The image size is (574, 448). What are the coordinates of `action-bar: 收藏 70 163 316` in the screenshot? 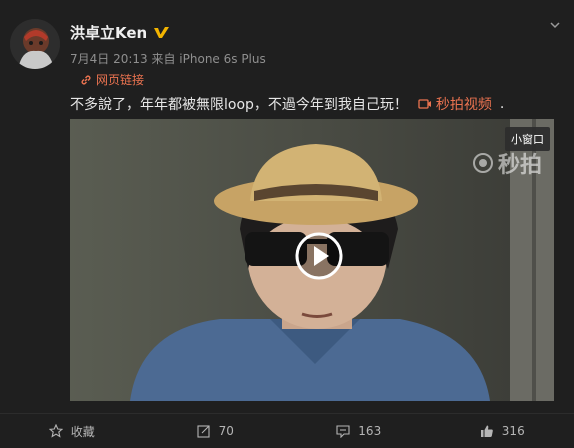 It's located at (287, 430).